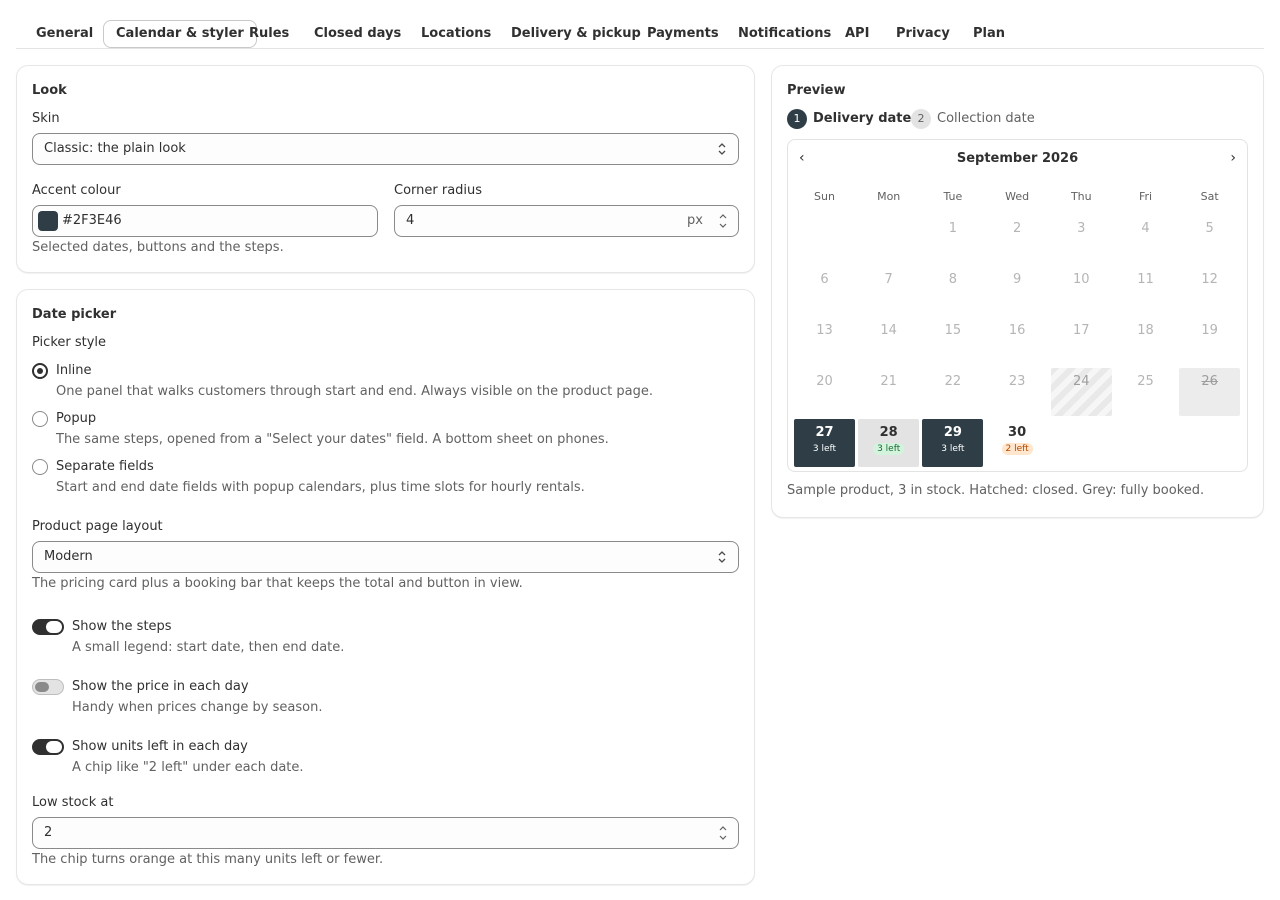 The image size is (1280, 900). Describe the element at coordinates (952, 239) in the screenshot. I see `calendar-day-1: 1` at that location.